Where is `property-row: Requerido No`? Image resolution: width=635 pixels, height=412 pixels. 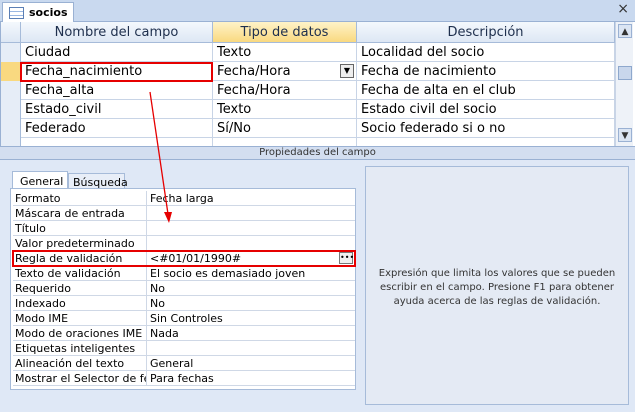 property-row: Requerido No is located at coordinates (184, 288).